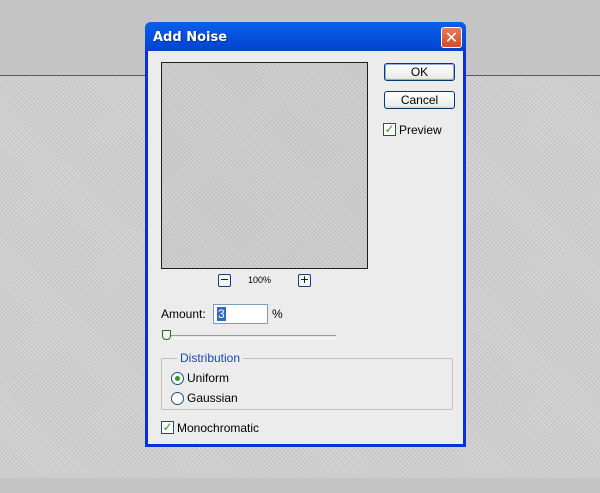  What do you see at coordinates (420, 130) in the screenshot?
I see `preview-label: Preview` at bounding box center [420, 130].